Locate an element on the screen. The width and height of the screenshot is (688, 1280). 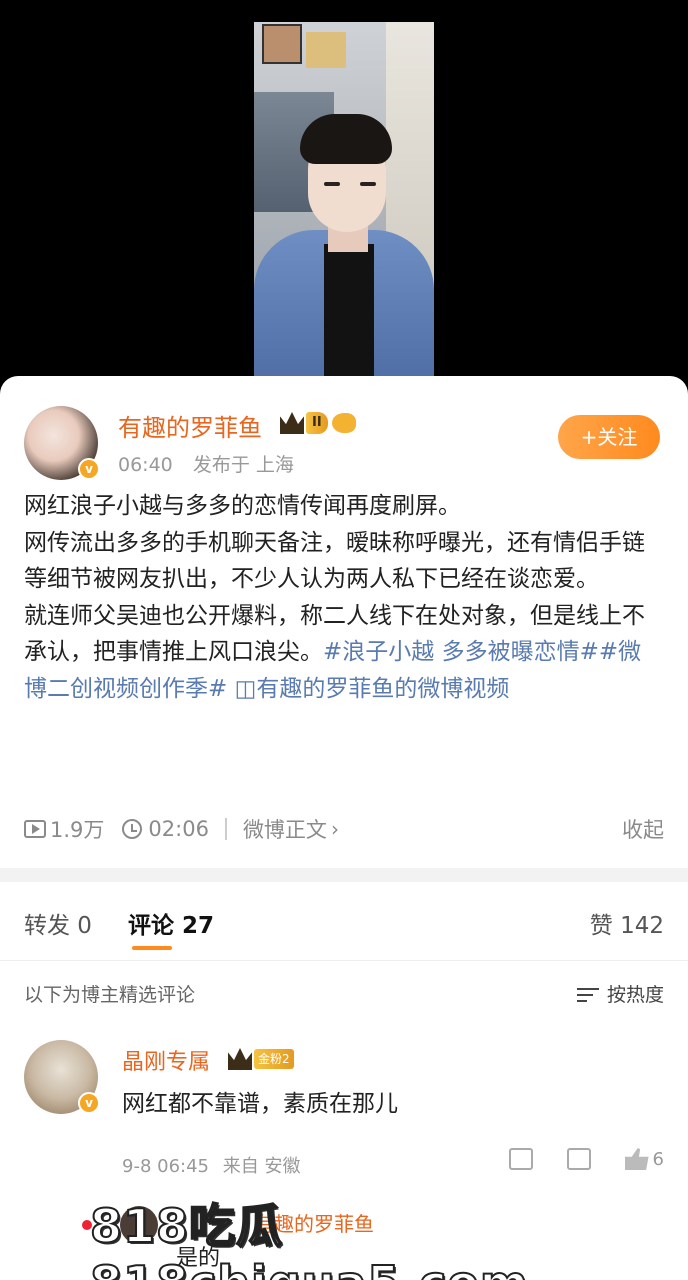
video-frame is located at coordinates (344, 199).